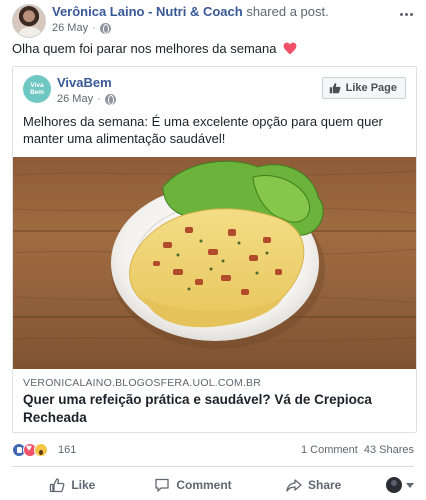 Image resolution: width=426 pixels, height=500 pixels. I want to click on page-meta: 26 May ·, so click(86, 99).